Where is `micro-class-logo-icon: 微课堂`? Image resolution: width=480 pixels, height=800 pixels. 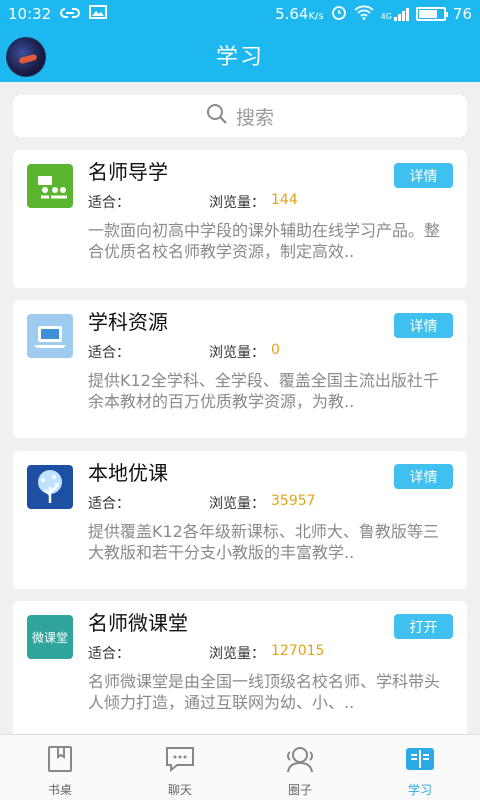 micro-class-logo-icon: 微课堂 is located at coordinates (50, 637).